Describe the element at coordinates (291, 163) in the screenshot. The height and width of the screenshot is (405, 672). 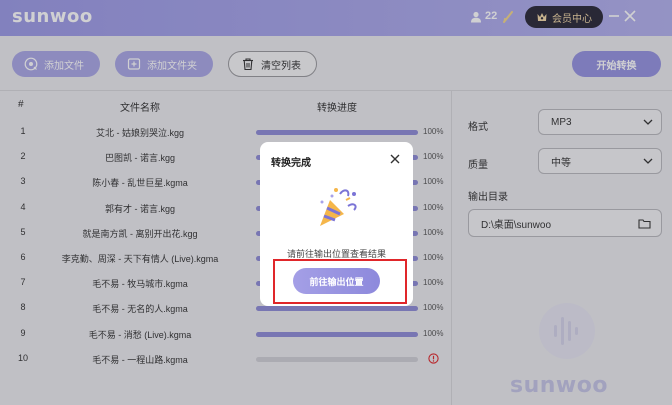
I see `dialog-title: 转换完成` at that location.